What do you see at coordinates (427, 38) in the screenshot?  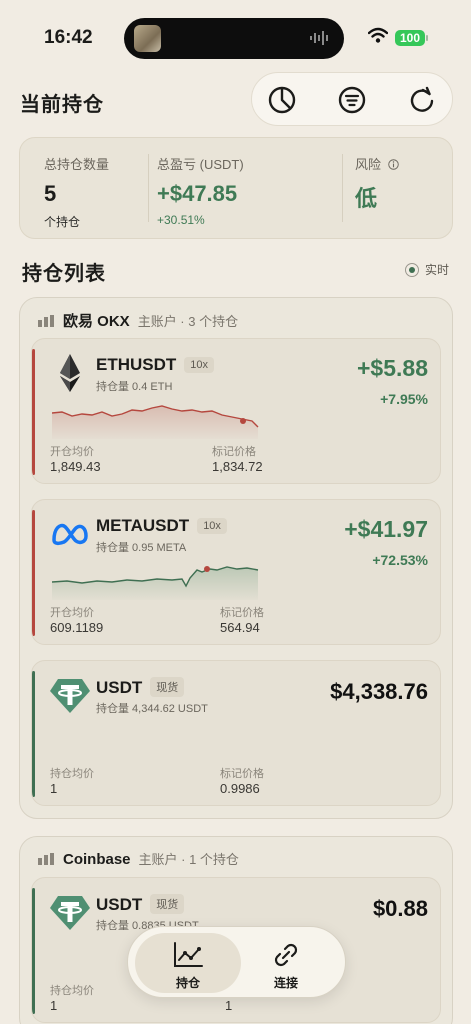 I see `battery-tip` at bounding box center [427, 38].